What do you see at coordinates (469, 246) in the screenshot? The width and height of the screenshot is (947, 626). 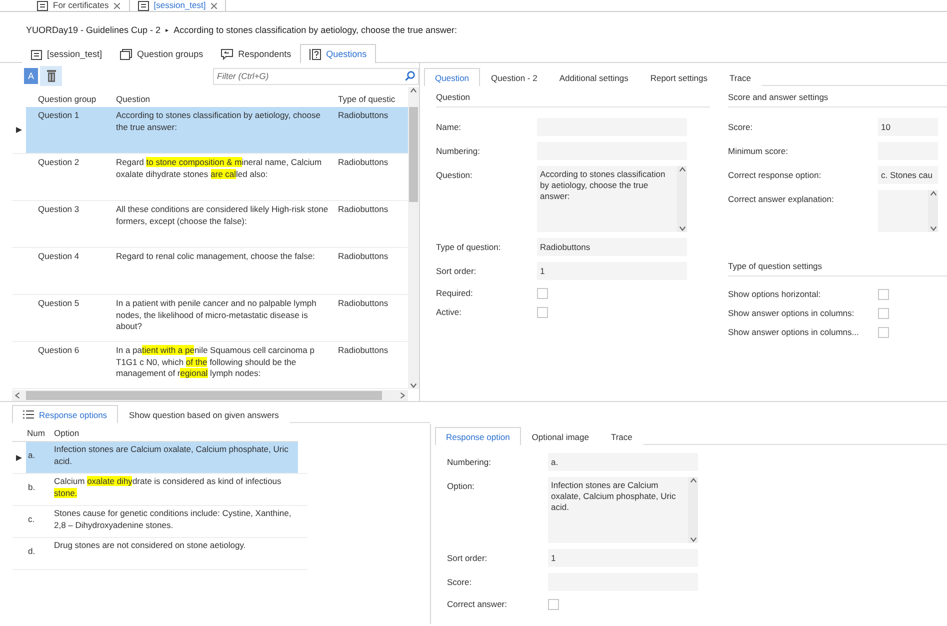 I see `field-label: Type of question:` at bounding box center [469, 246].